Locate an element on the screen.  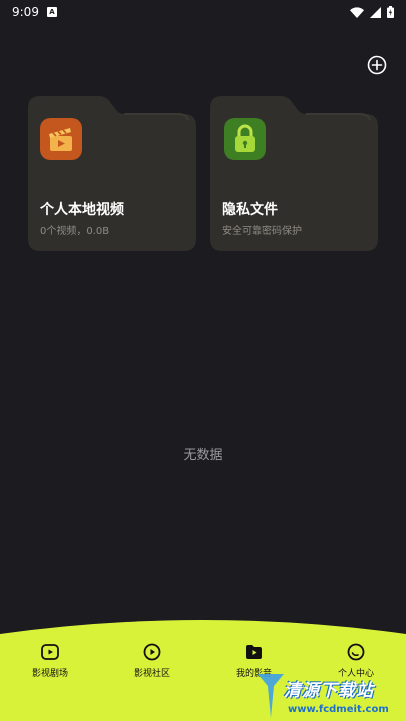
add-button is located at coordinates (377, 65).